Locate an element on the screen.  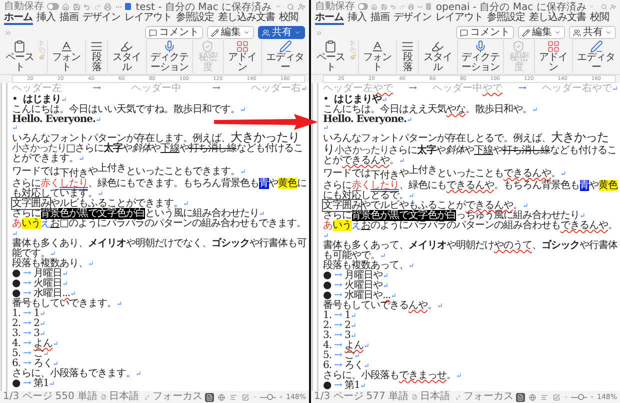
pen-icon is located at coordinates (285, 46).